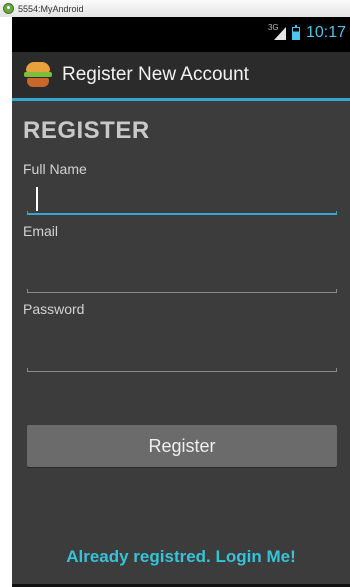  I want to click on email-label: Email, so click(41, 231).